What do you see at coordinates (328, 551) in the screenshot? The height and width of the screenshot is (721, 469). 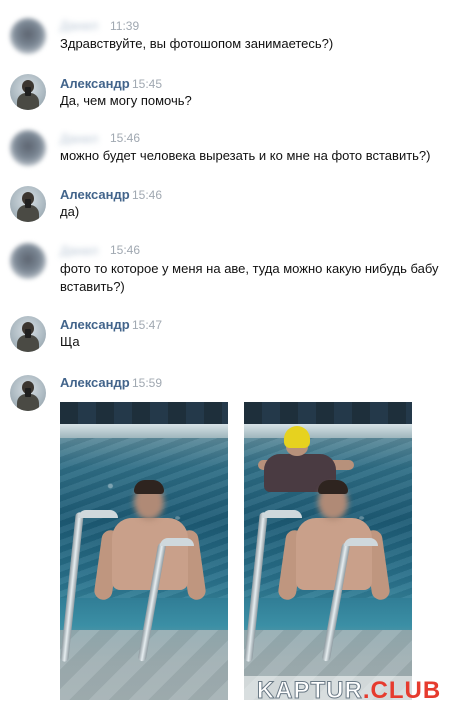 I see `attachment-photo-edited` at bounding box center [328, 551].